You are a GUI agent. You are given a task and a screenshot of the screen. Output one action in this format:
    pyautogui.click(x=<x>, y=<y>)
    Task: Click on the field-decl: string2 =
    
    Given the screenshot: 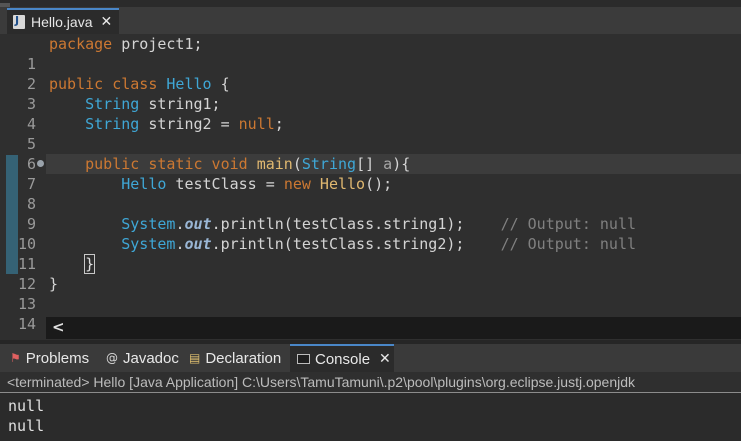 What is the action you would take?
    pyautogui.click(x=189, y=124)
    